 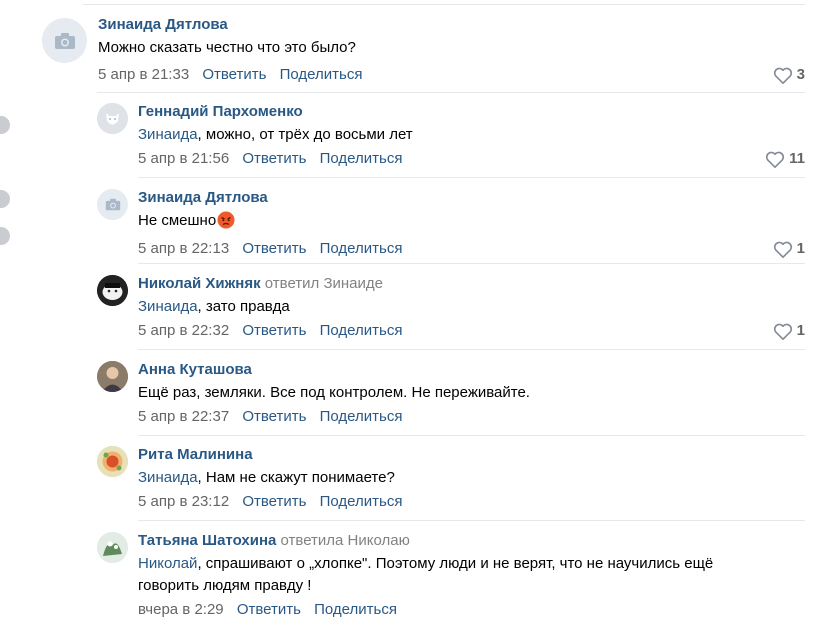 I want to click on comment-time: вчера в 2:29, so click(x=181, y=609).